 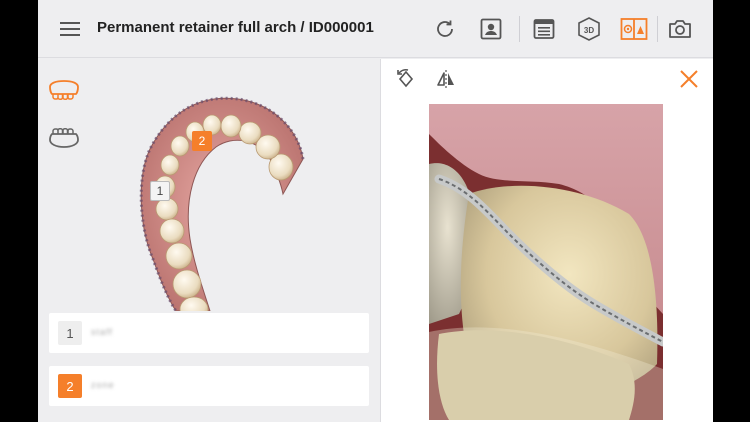 What do you see at coordinates (202, 141) in the screenshot?
I see `marker-2: 2` at bounding box center [202, 141].